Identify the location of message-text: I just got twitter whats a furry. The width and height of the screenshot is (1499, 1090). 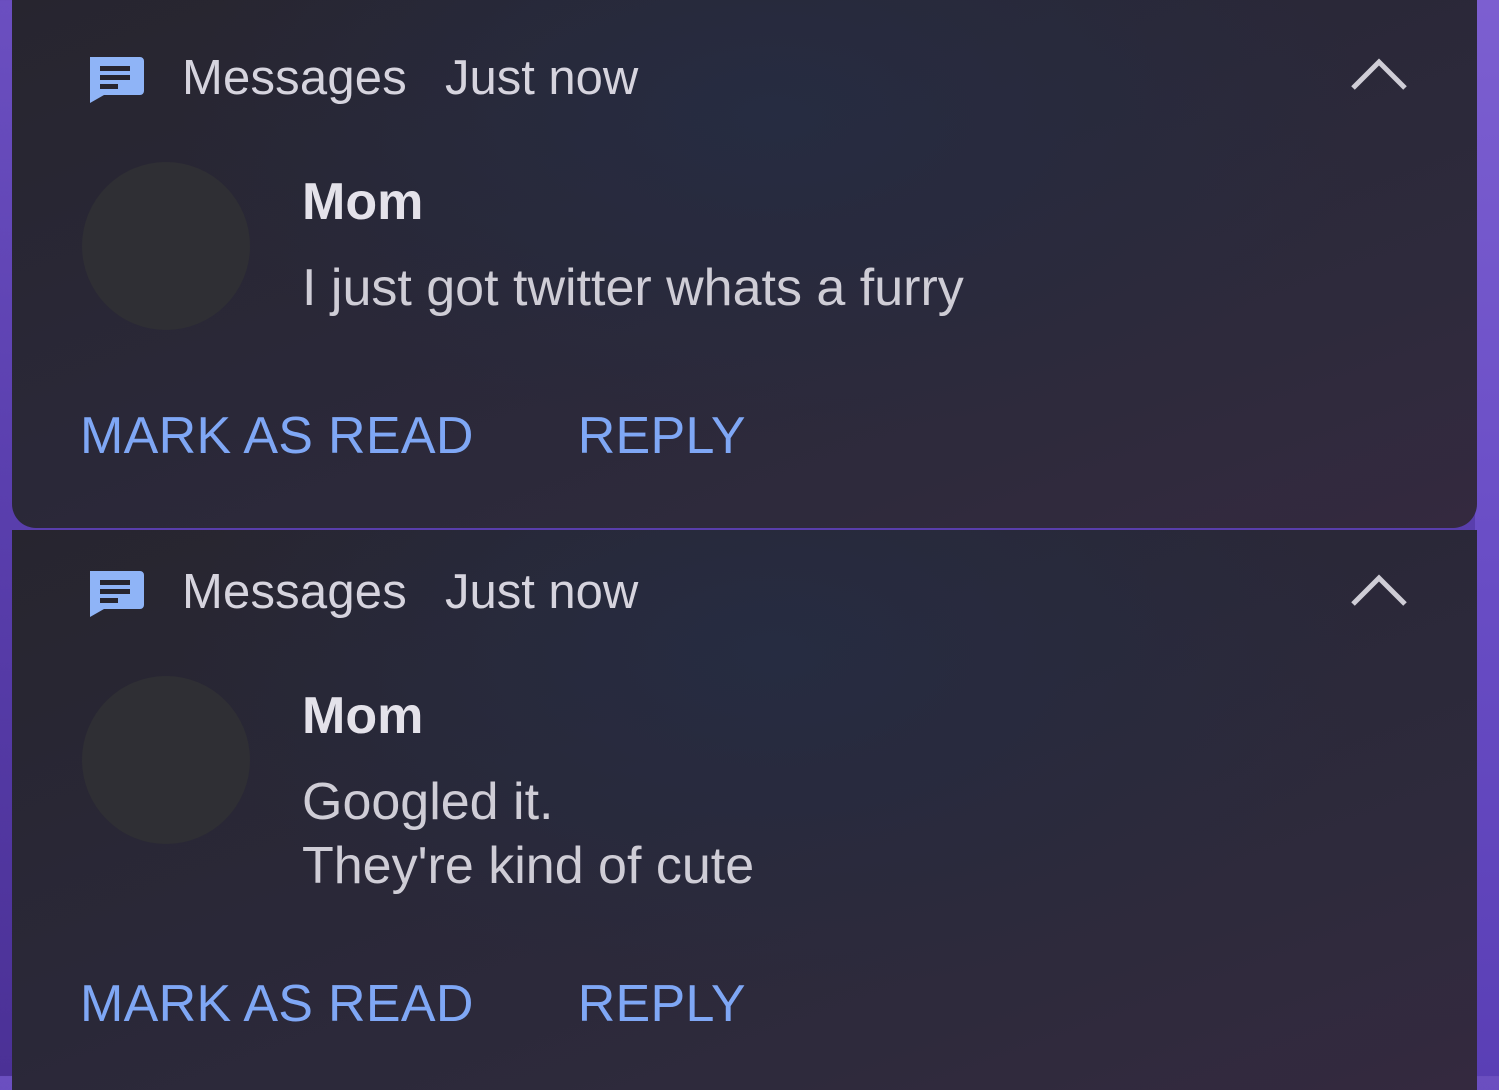
(633, 288).